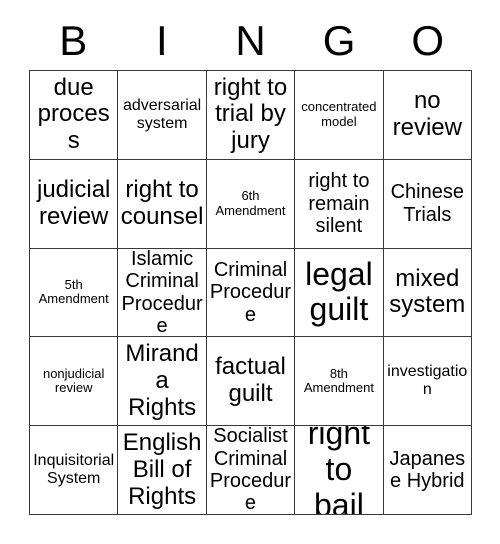 The width and height of the screenshot is (500, 544). I want to click on bingo-cell: Inquisitorial System, so click(74, 470).